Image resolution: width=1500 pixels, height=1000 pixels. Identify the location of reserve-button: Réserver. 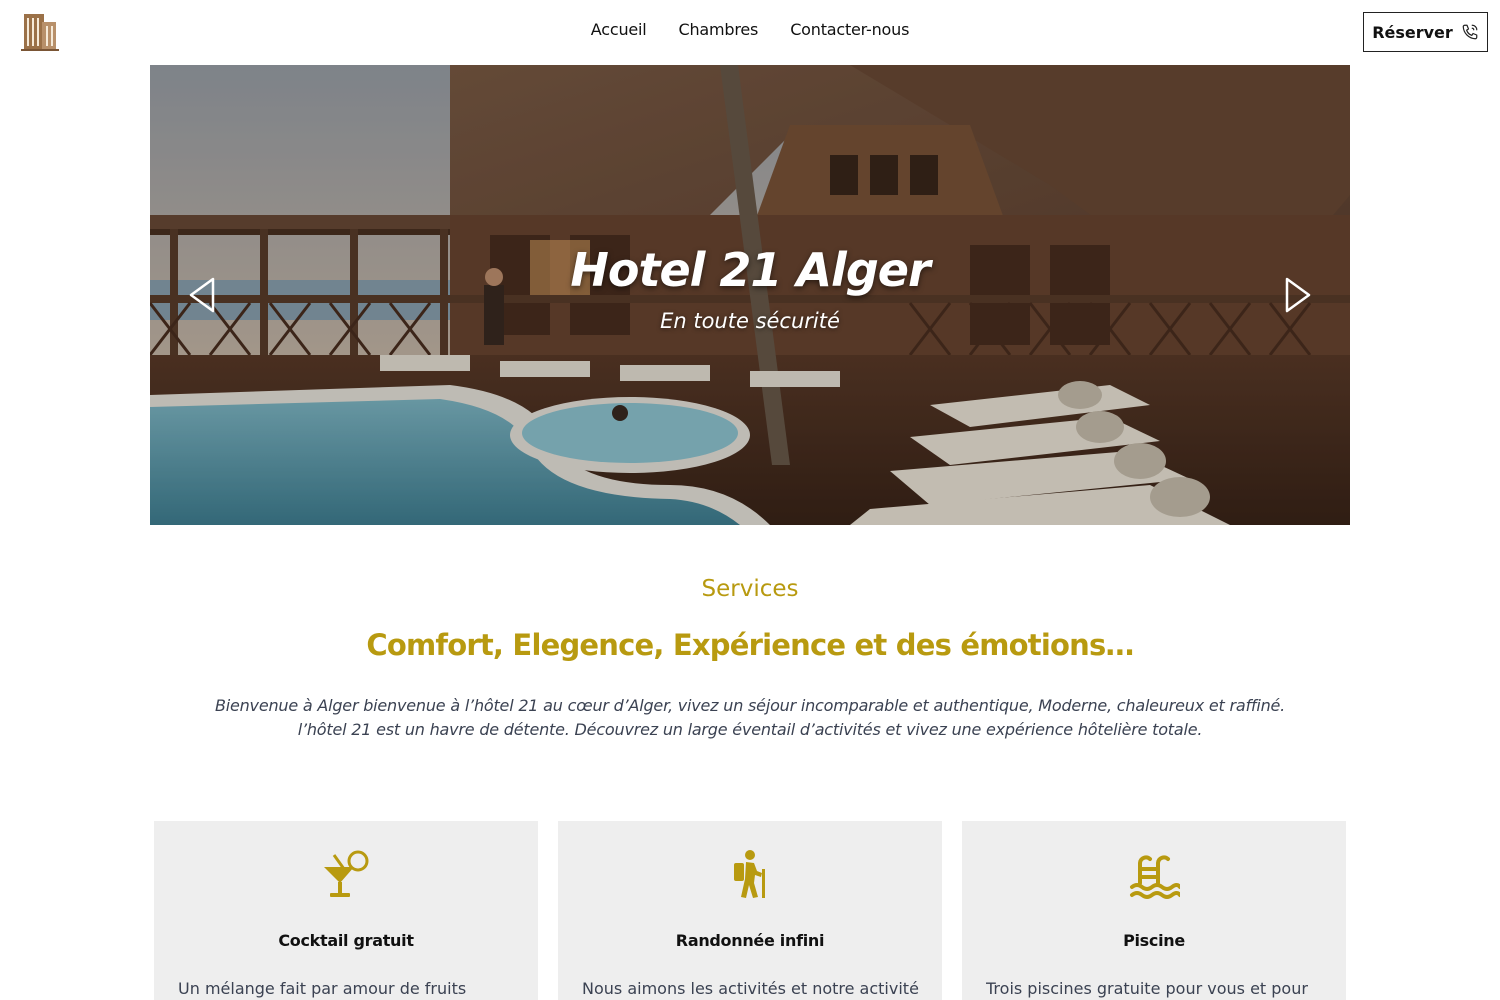
(1425, 32).